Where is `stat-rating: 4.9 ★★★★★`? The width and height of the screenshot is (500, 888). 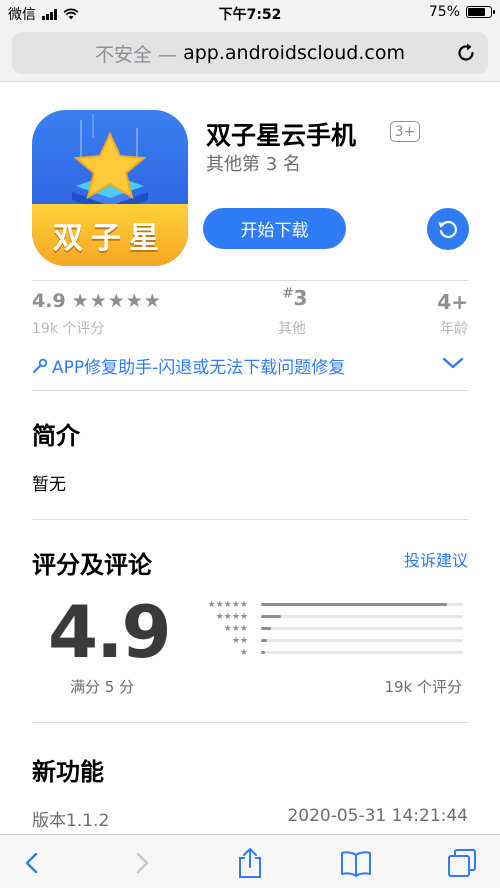
stat-rating: 4.9 ★★★★★ is located at coordinates (97, 301).